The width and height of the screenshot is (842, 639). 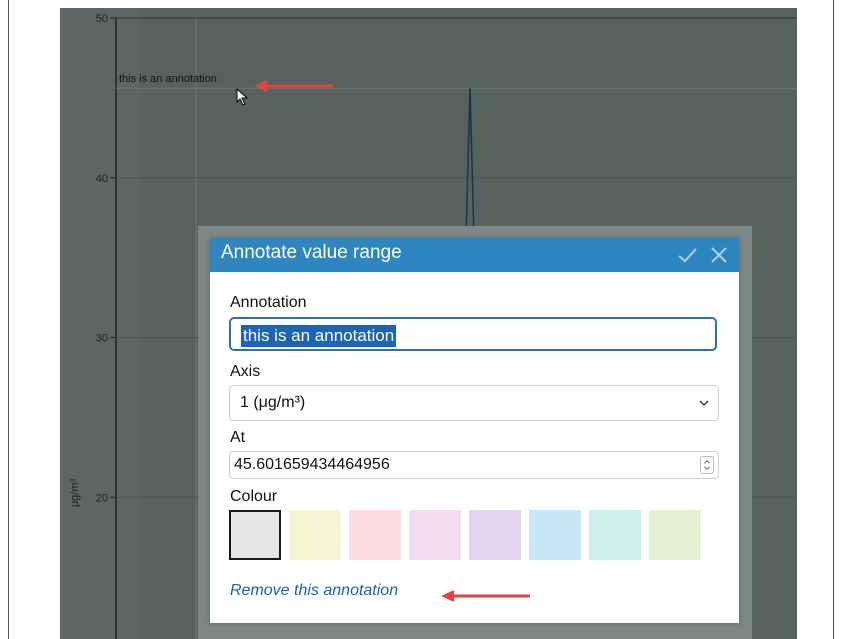 I want to click on dialog-title: Annotate value range, so click(x=311, y=252).